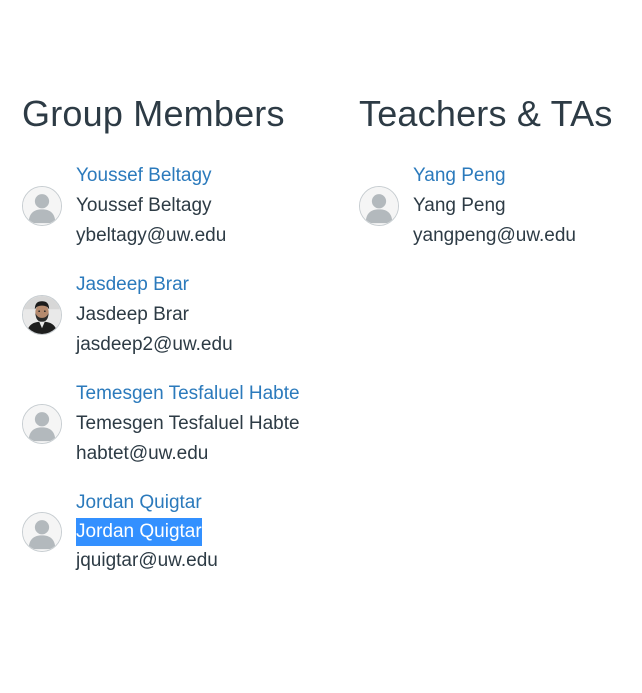 The image size is (642, 693). What do you see at coordinates (154, 285) in the screenshot?
I see `person-link: Jasdeep Brar` at bounding box center [154, 285].